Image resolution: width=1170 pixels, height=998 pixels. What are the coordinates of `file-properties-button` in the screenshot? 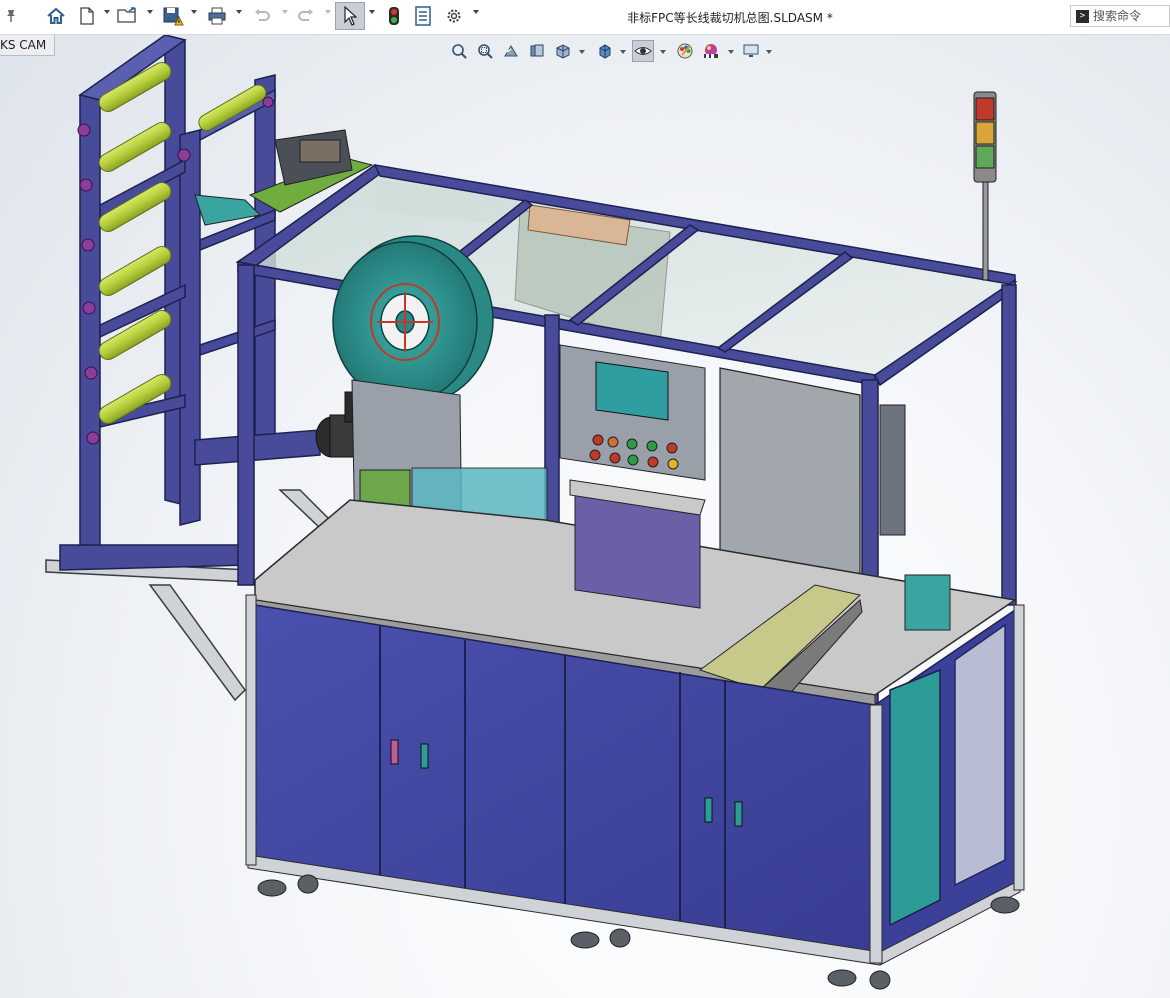 It's located at (423, 16).